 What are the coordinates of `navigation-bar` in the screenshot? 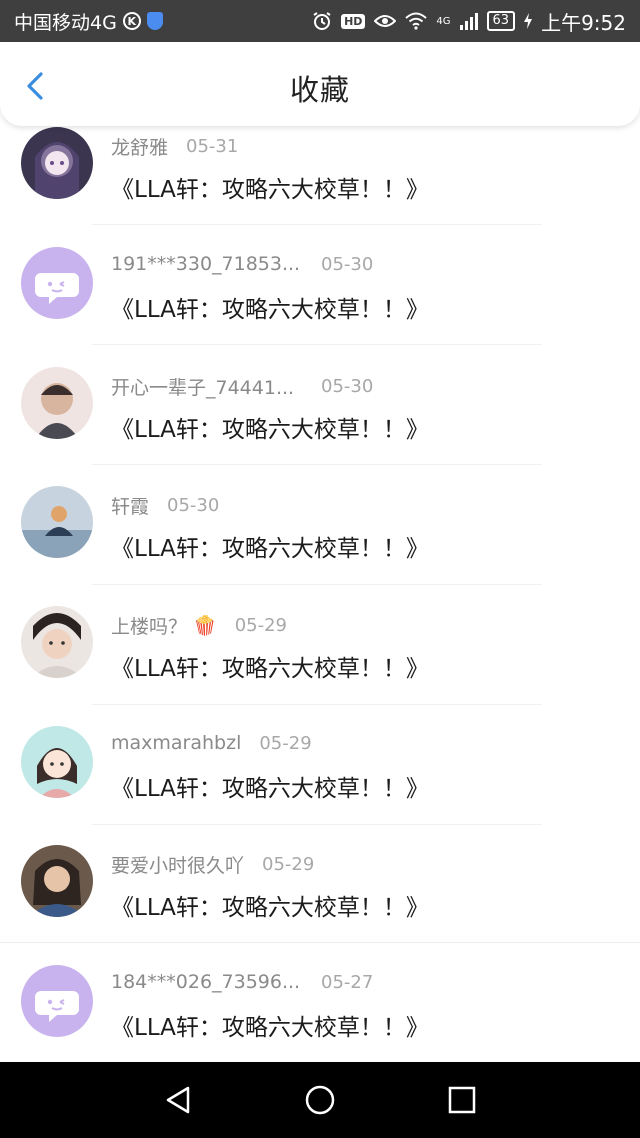 It's located at (320, 1100).